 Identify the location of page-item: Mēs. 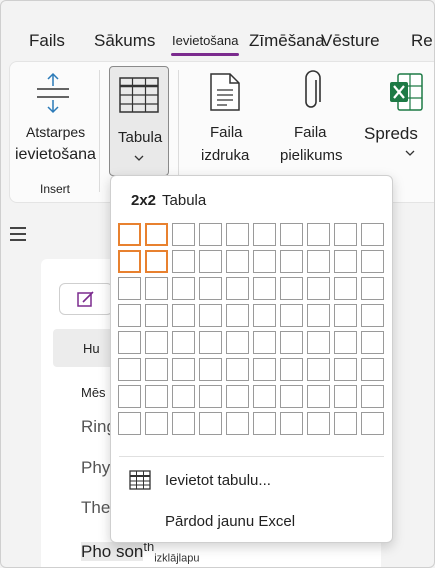
(93, 392).